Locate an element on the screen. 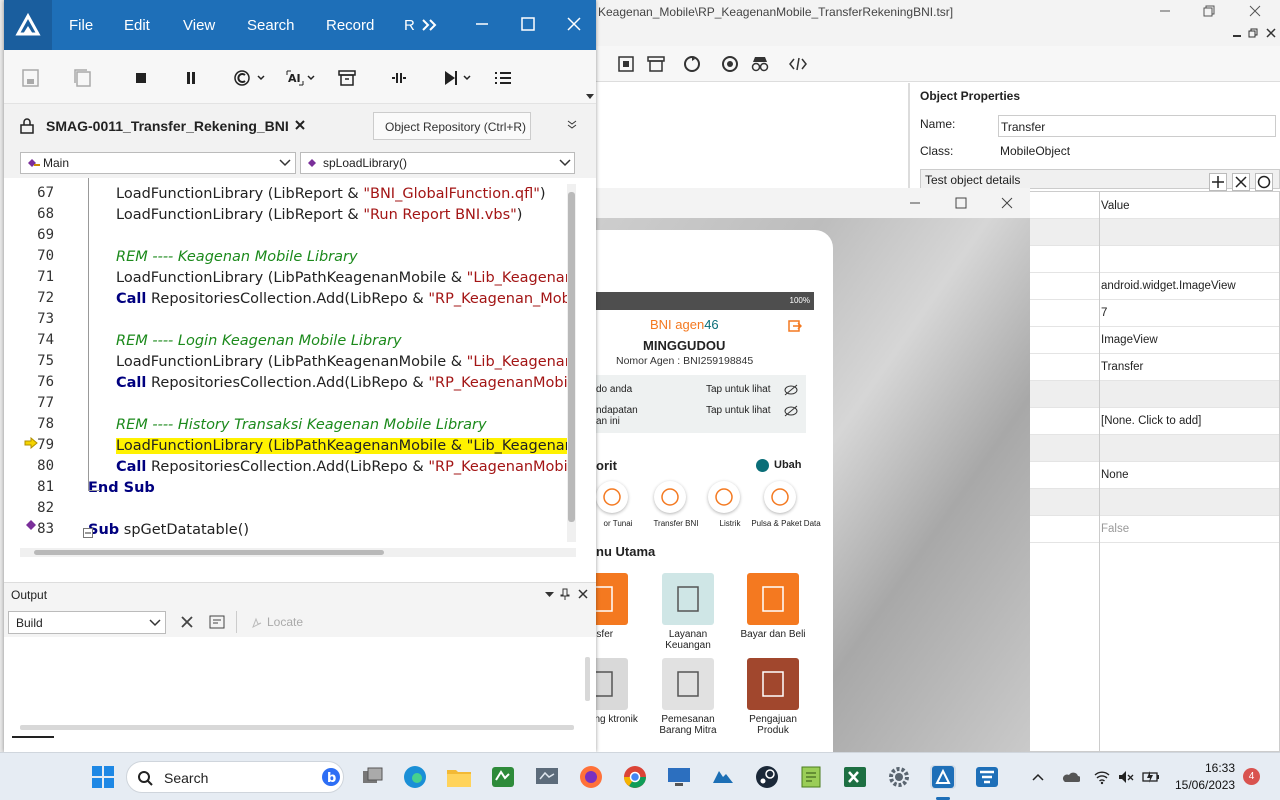 The width and height of the screenshot is (1280, 800). doc-minimize-icon is located at coordinates (1237, 33).